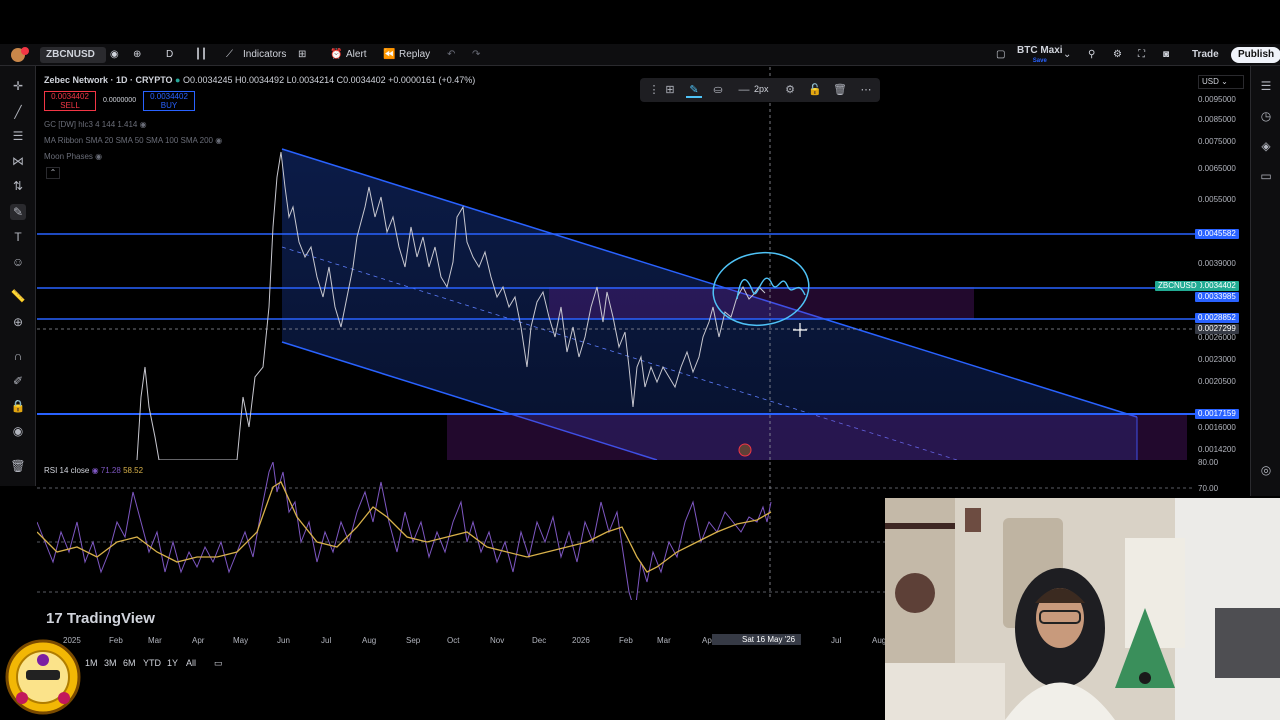 The image size is (1280, 720). What do you see at coordinates (1205, 55) in the screenshot?
I see `trade-button: Trade` at bounding box center [1205, 55].